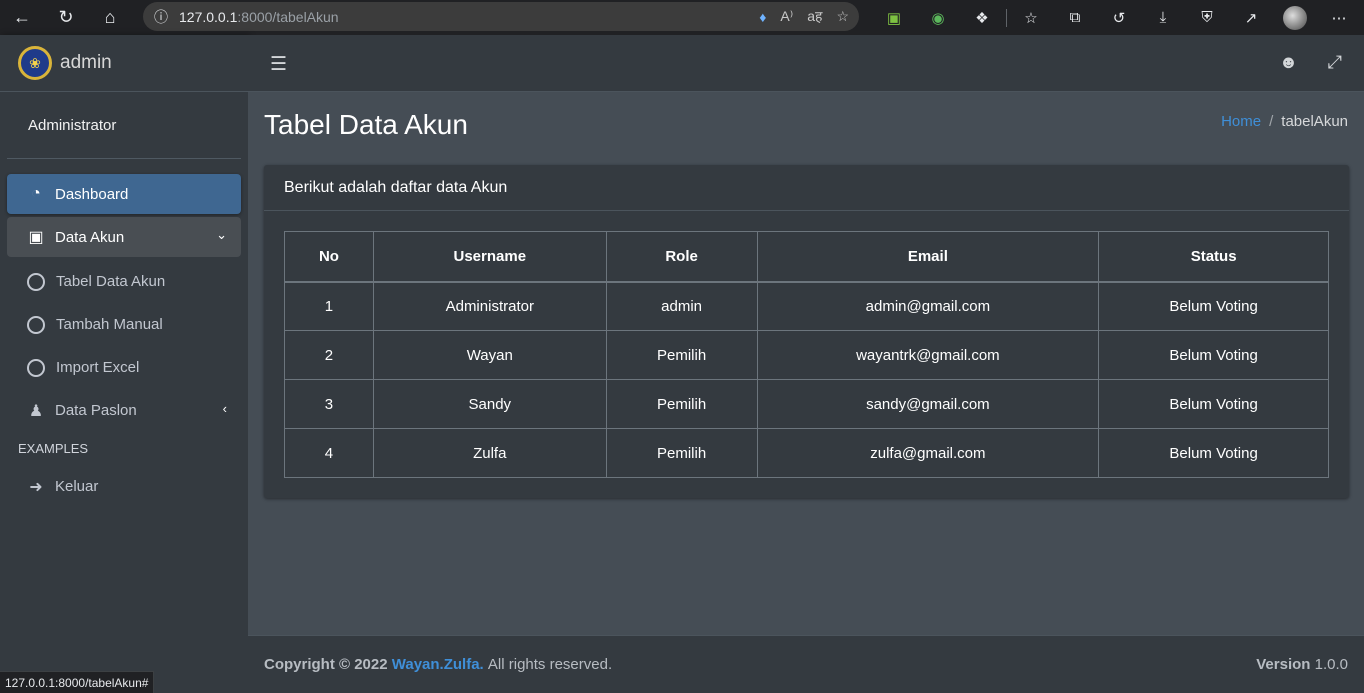 The height and width of the screenshot is (693, 1364). What do you see at coordinates (1283, 664) in the screenshot?
I see `version-label: Version` at bounding box center [1283, 664].